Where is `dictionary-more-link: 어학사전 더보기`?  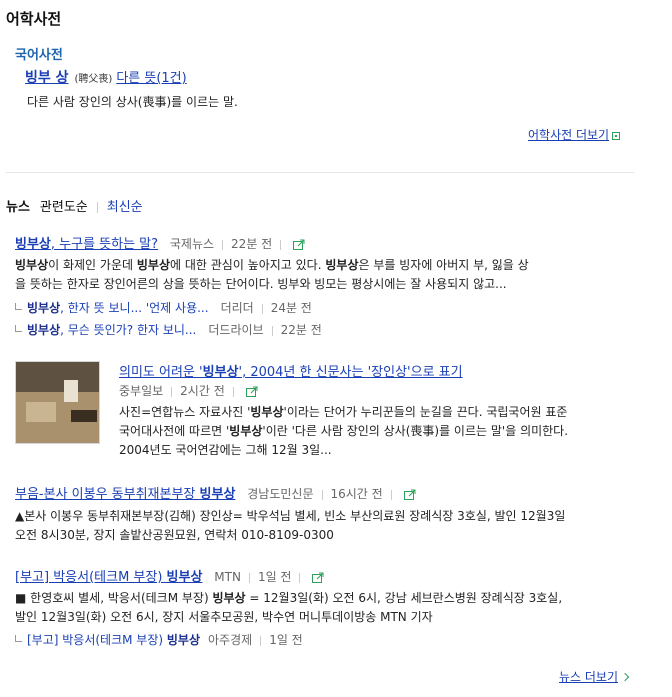
dictionary-more-link: 어학사전 더보기 is located at coordinates (574, 134).